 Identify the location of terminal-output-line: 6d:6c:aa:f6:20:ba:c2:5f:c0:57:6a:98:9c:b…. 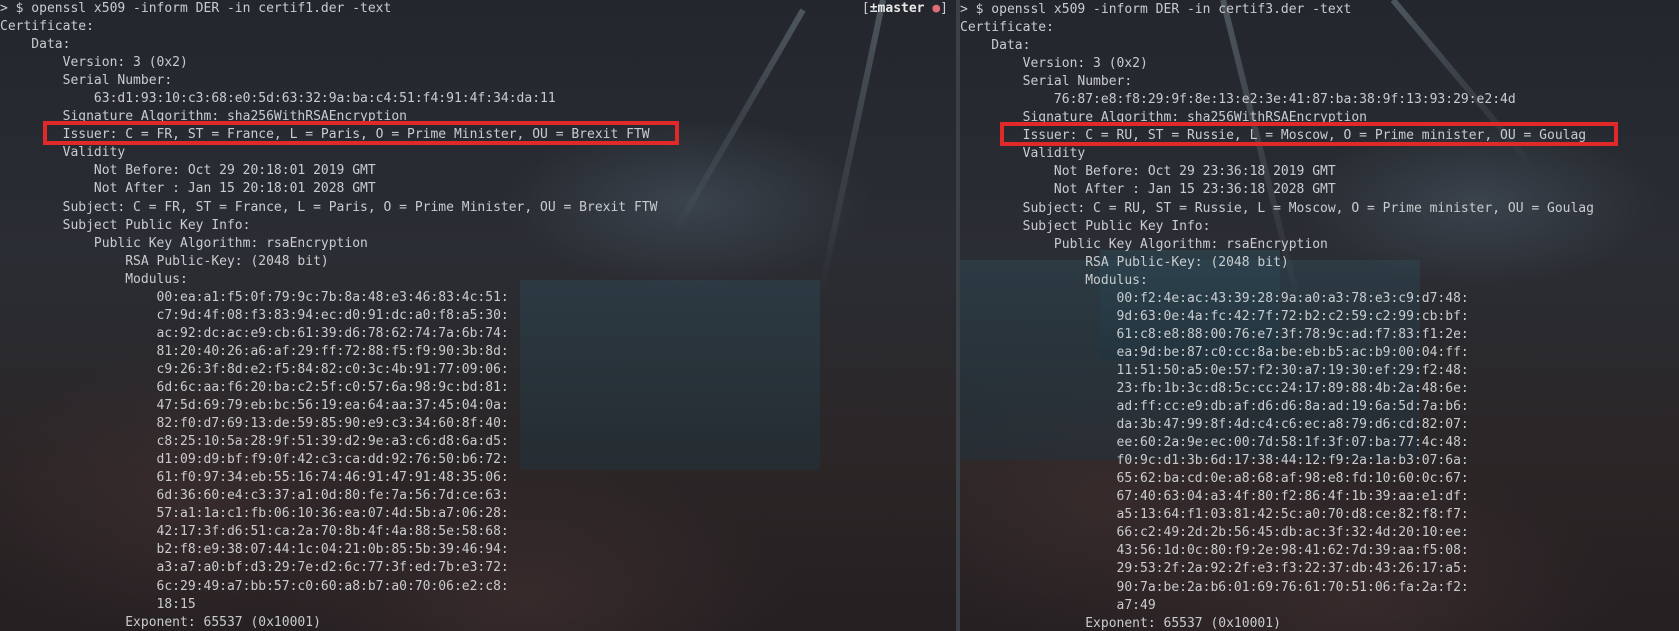
(254, 387).